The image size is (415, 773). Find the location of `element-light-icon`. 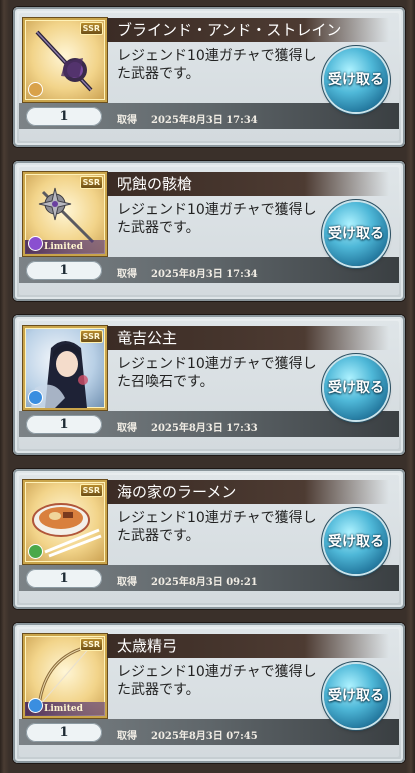

element-light-icon is located at coordinates (35, 89).